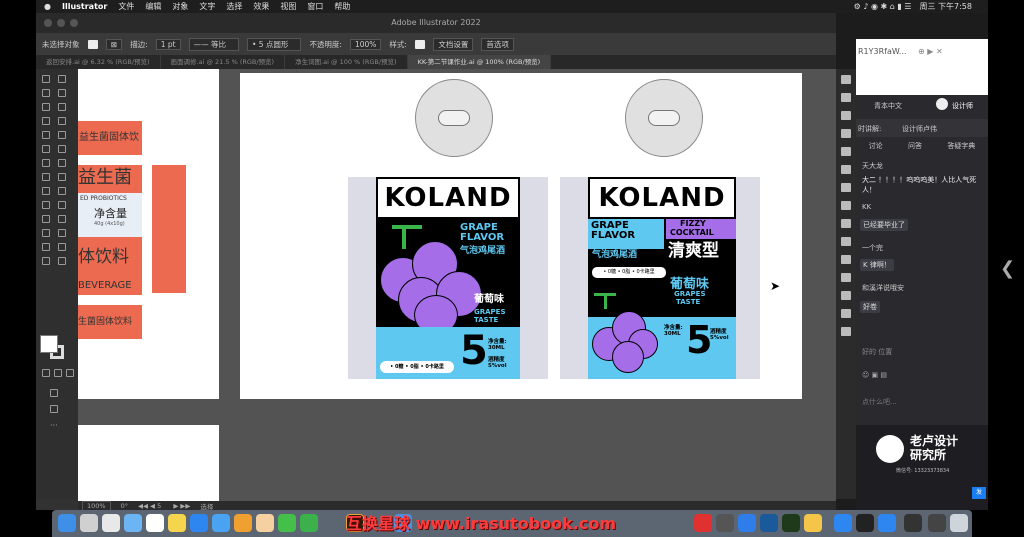  I want to click on gradient-mode-icon, so click(58, 373).